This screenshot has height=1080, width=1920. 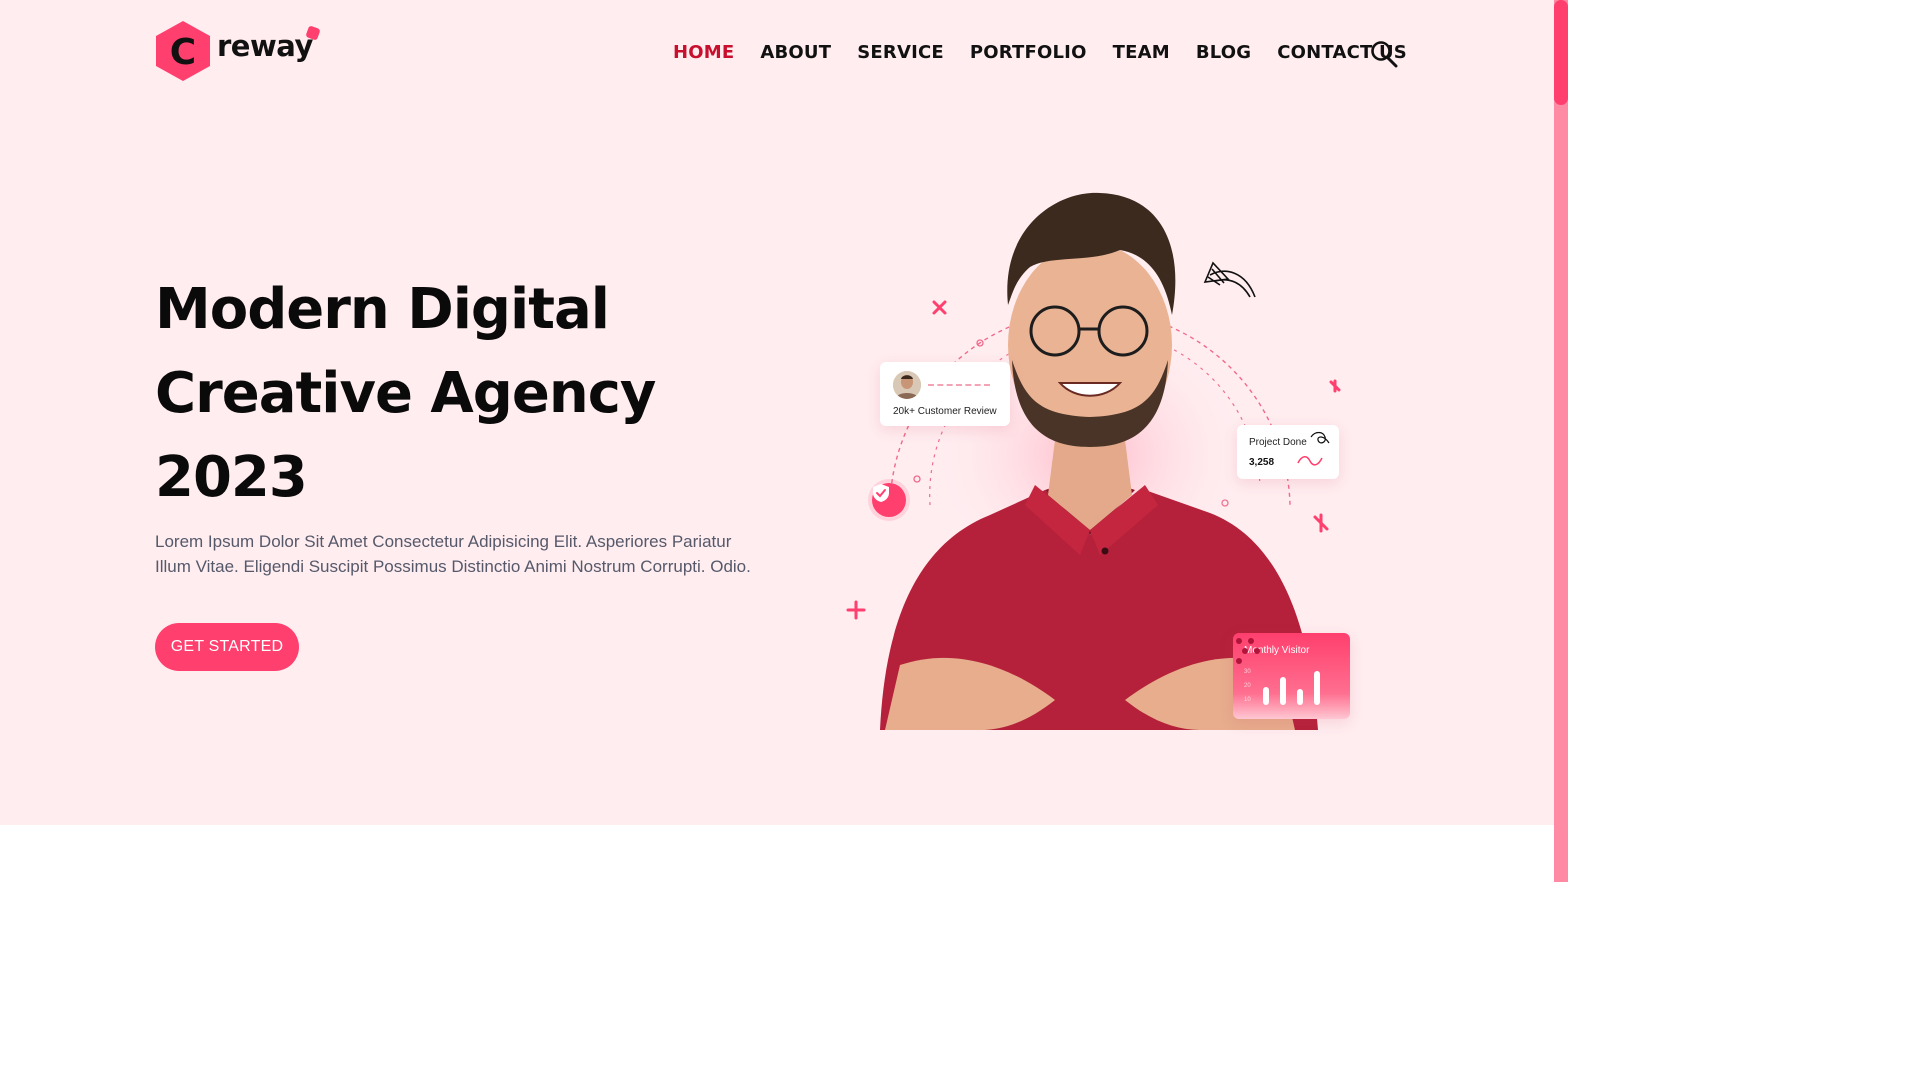 What do you see at coordinates (900, 52) in the screenshot?
I see `nav-service: SERVICE` at bounding box center [900, 52].